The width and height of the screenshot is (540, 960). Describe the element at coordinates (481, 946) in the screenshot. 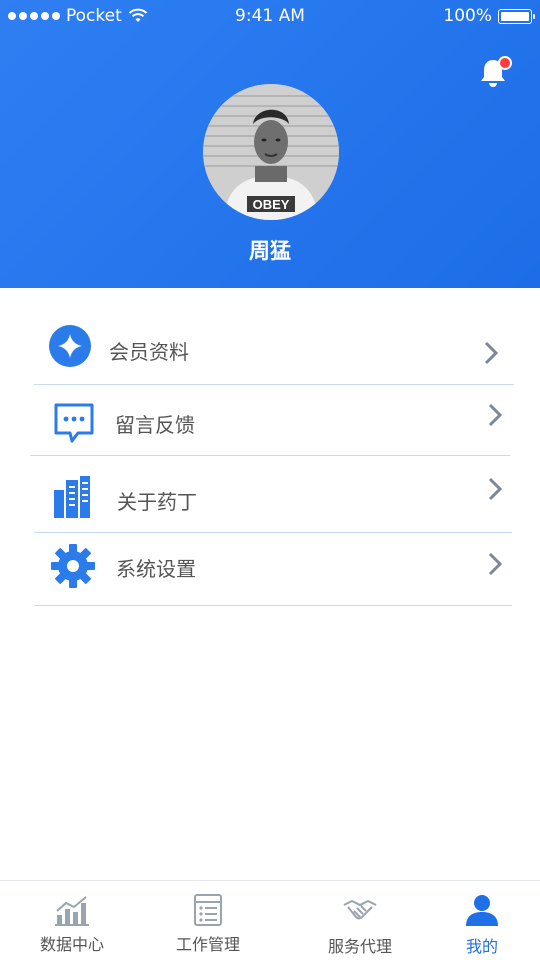

I see `tab-label: 我的` at that location.